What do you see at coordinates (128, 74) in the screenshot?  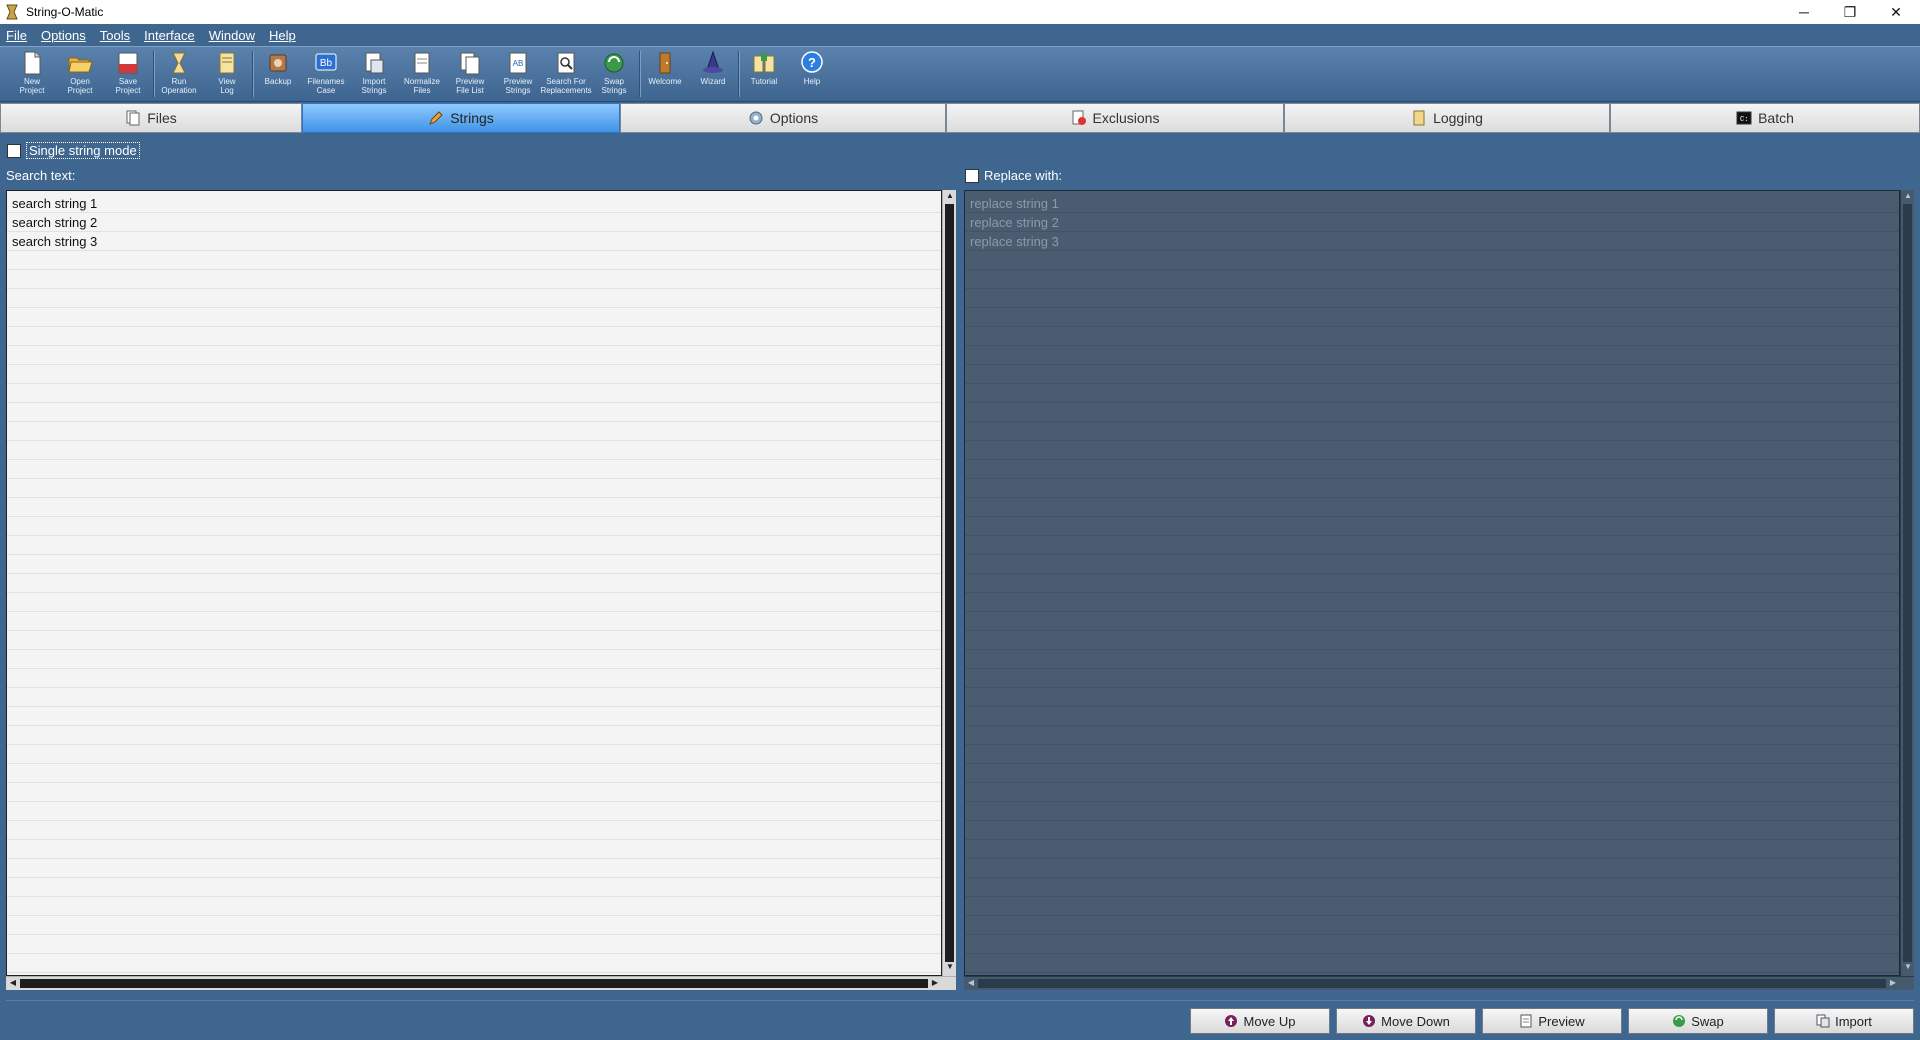 I see `save-project-button: Save Project` at bounding box center [128, 74].